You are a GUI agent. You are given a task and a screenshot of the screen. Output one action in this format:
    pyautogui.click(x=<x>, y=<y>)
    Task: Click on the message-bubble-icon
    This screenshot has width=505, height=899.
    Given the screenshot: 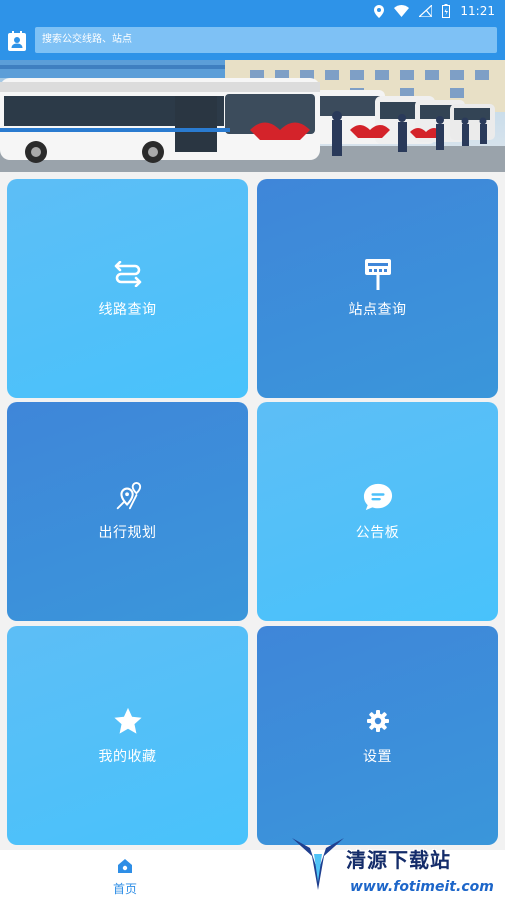 What is the action you would take?
    pyautogui.click(x=378, y=497)
    